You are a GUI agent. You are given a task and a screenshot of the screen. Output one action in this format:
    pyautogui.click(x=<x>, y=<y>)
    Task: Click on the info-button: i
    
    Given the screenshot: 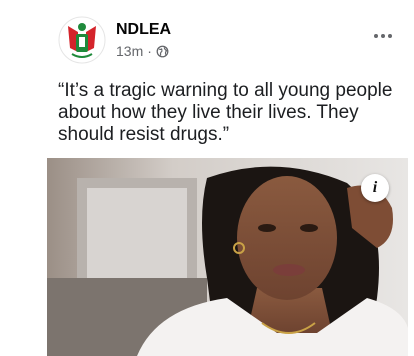 What is the action you would take?
    pyautogui.click(x=375, y=188)
    